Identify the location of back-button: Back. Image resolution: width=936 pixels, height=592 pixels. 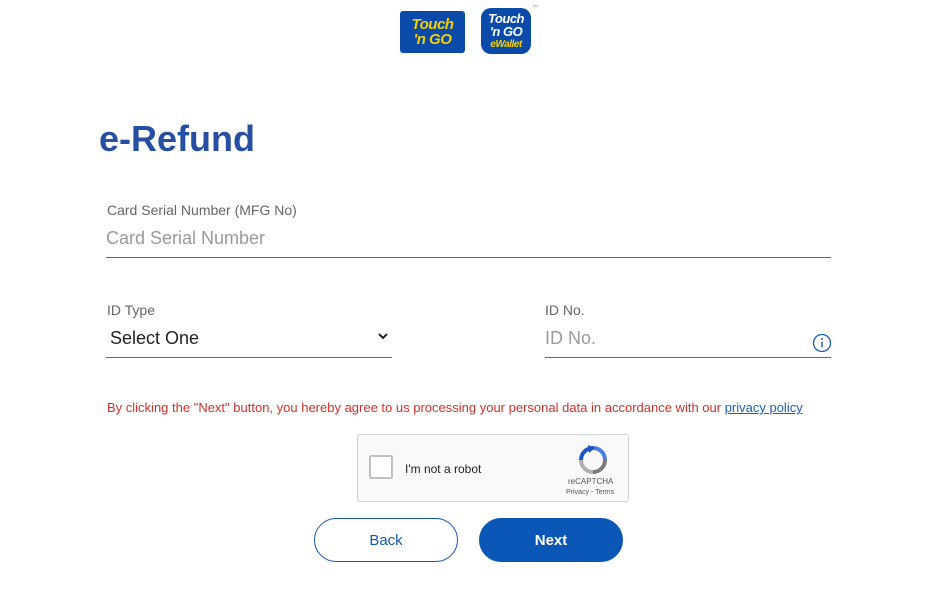
(386, 540).